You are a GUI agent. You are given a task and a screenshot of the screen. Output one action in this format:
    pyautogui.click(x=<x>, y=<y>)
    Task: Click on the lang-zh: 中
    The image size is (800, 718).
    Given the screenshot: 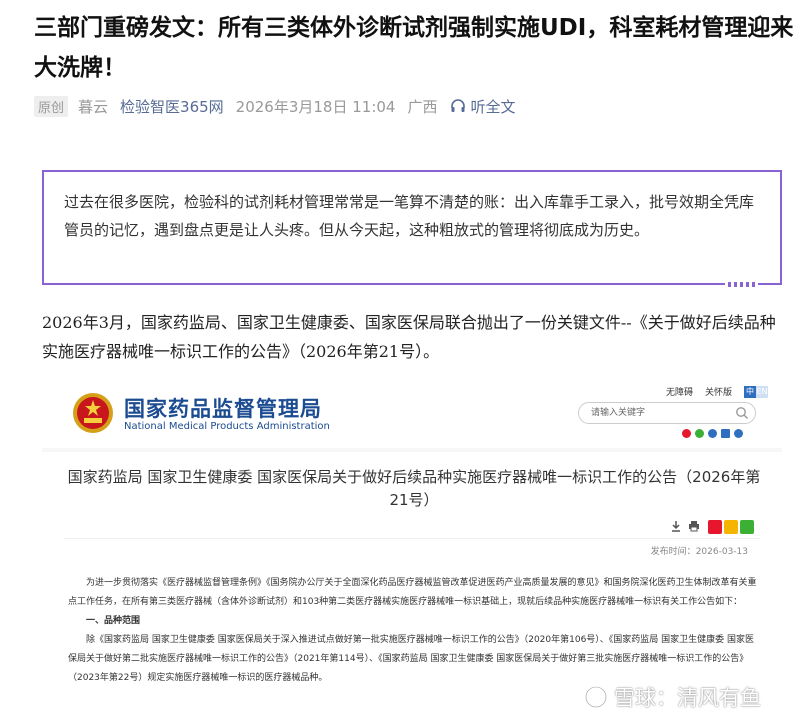 What is the action you would take?
    pyautogui.click(x=750, y=391)
    